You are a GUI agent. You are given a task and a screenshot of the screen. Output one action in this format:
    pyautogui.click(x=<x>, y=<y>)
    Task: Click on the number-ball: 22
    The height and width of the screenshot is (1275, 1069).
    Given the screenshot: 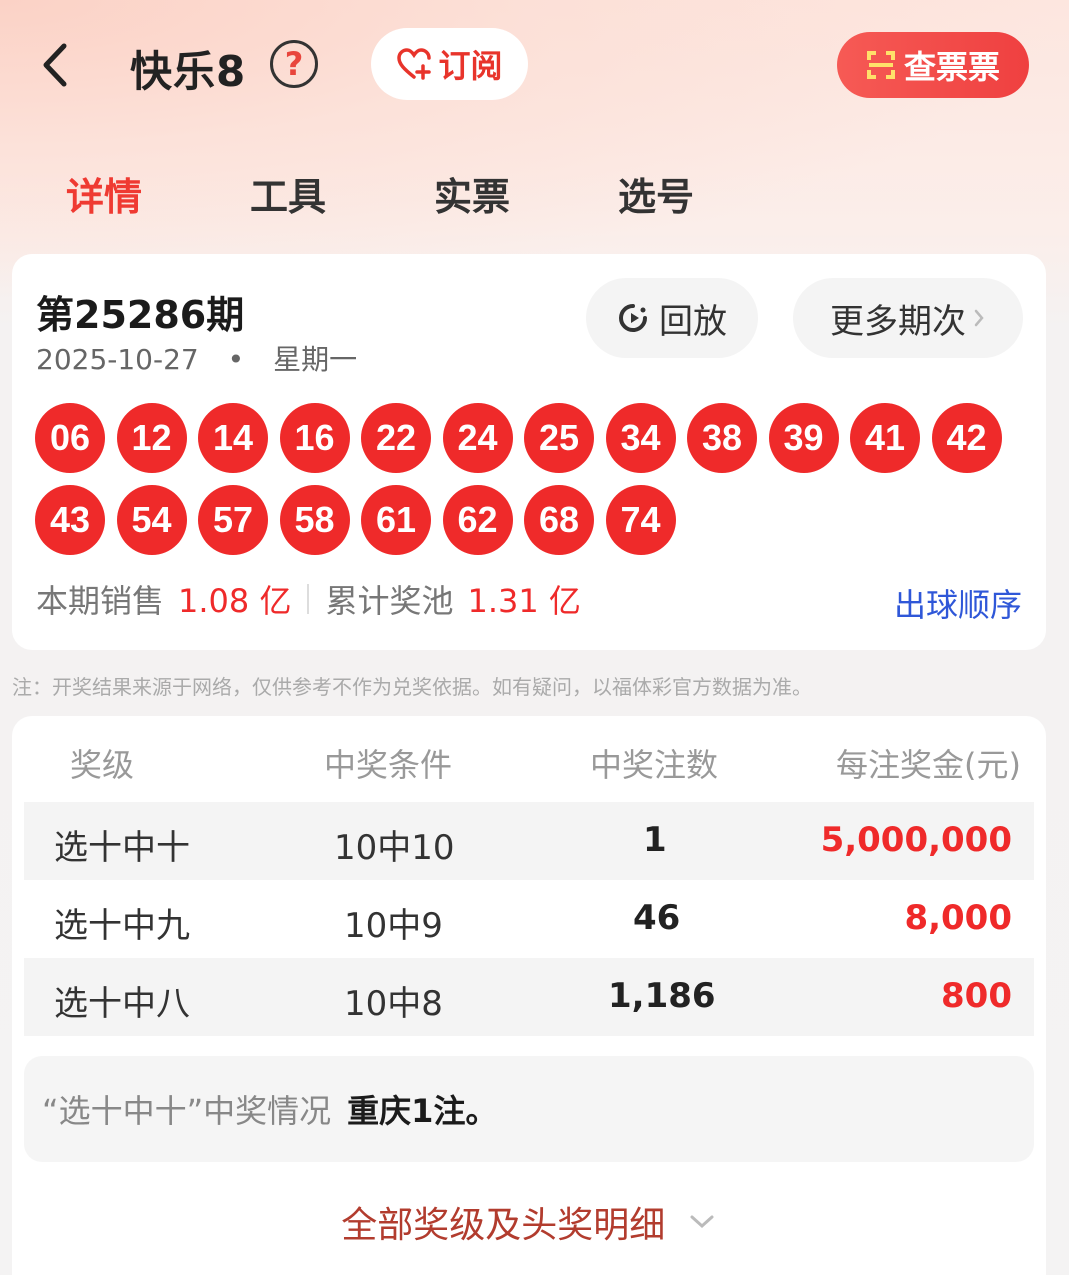 What is the action you would take?
    pyautogui.click(x=396, y=438)
    